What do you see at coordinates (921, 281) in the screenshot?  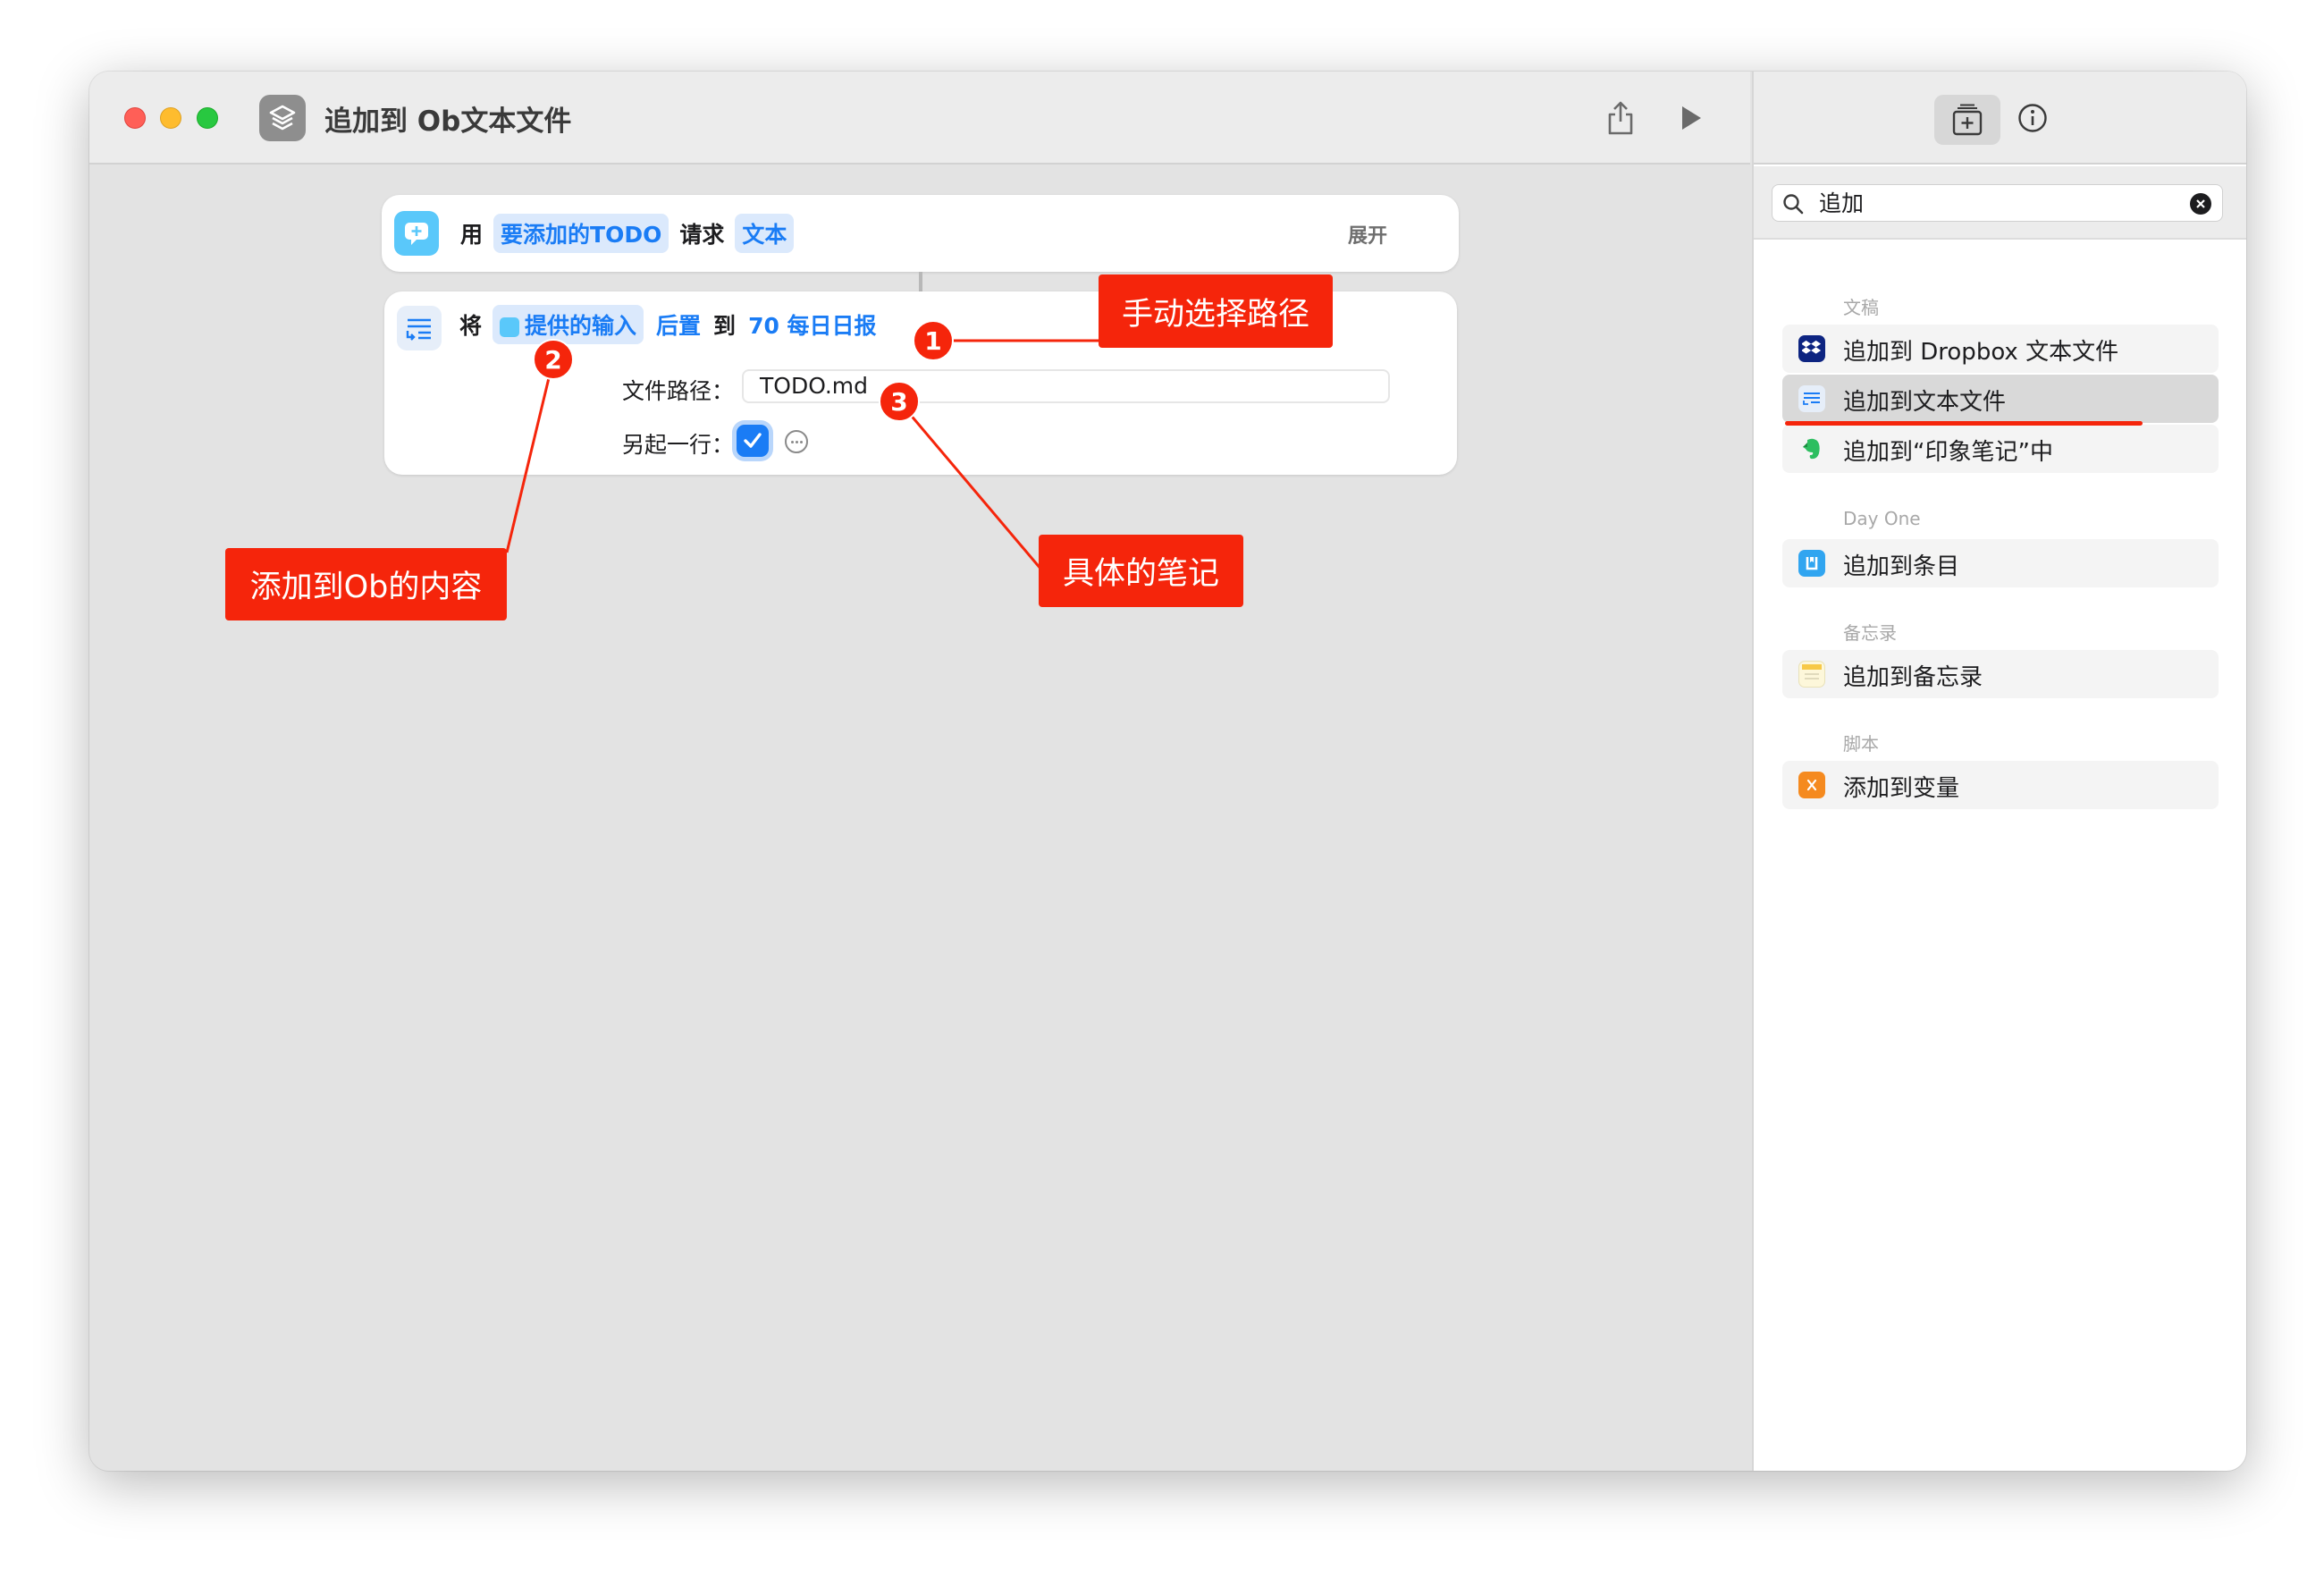 I see `action-connector` at bounding box center [921, 281].